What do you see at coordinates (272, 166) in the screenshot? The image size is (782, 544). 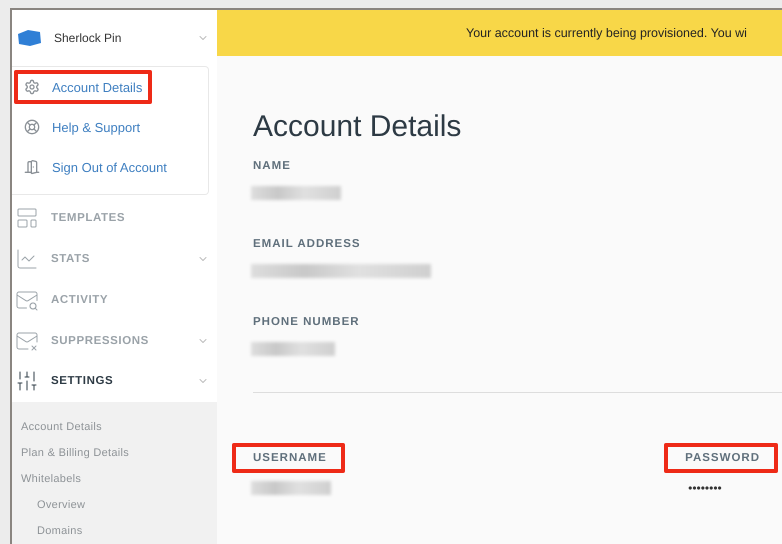 I see `field-label: NAME` at bounding box center [272, 166].